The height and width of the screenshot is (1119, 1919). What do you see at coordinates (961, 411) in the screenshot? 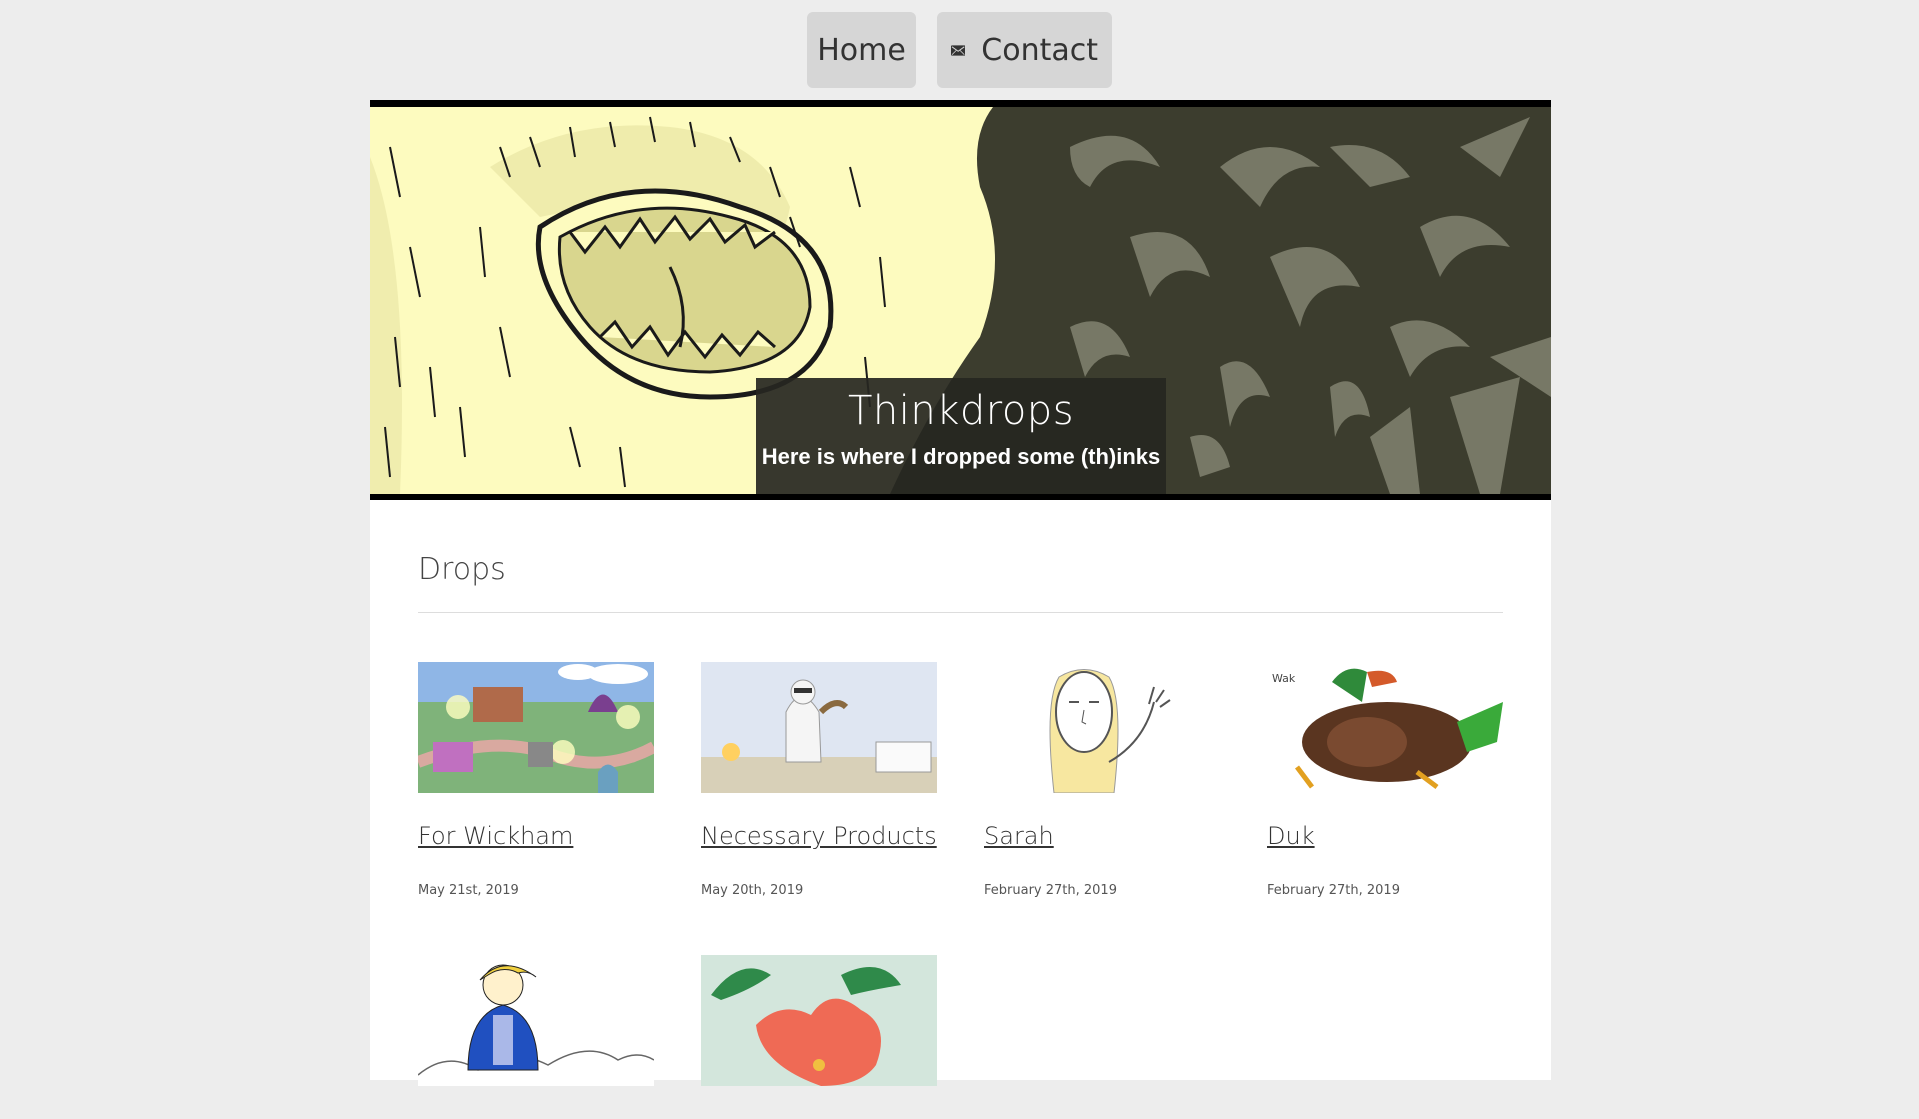
I see `site-title: Thinkdrops` at bounding box center [961, 411].